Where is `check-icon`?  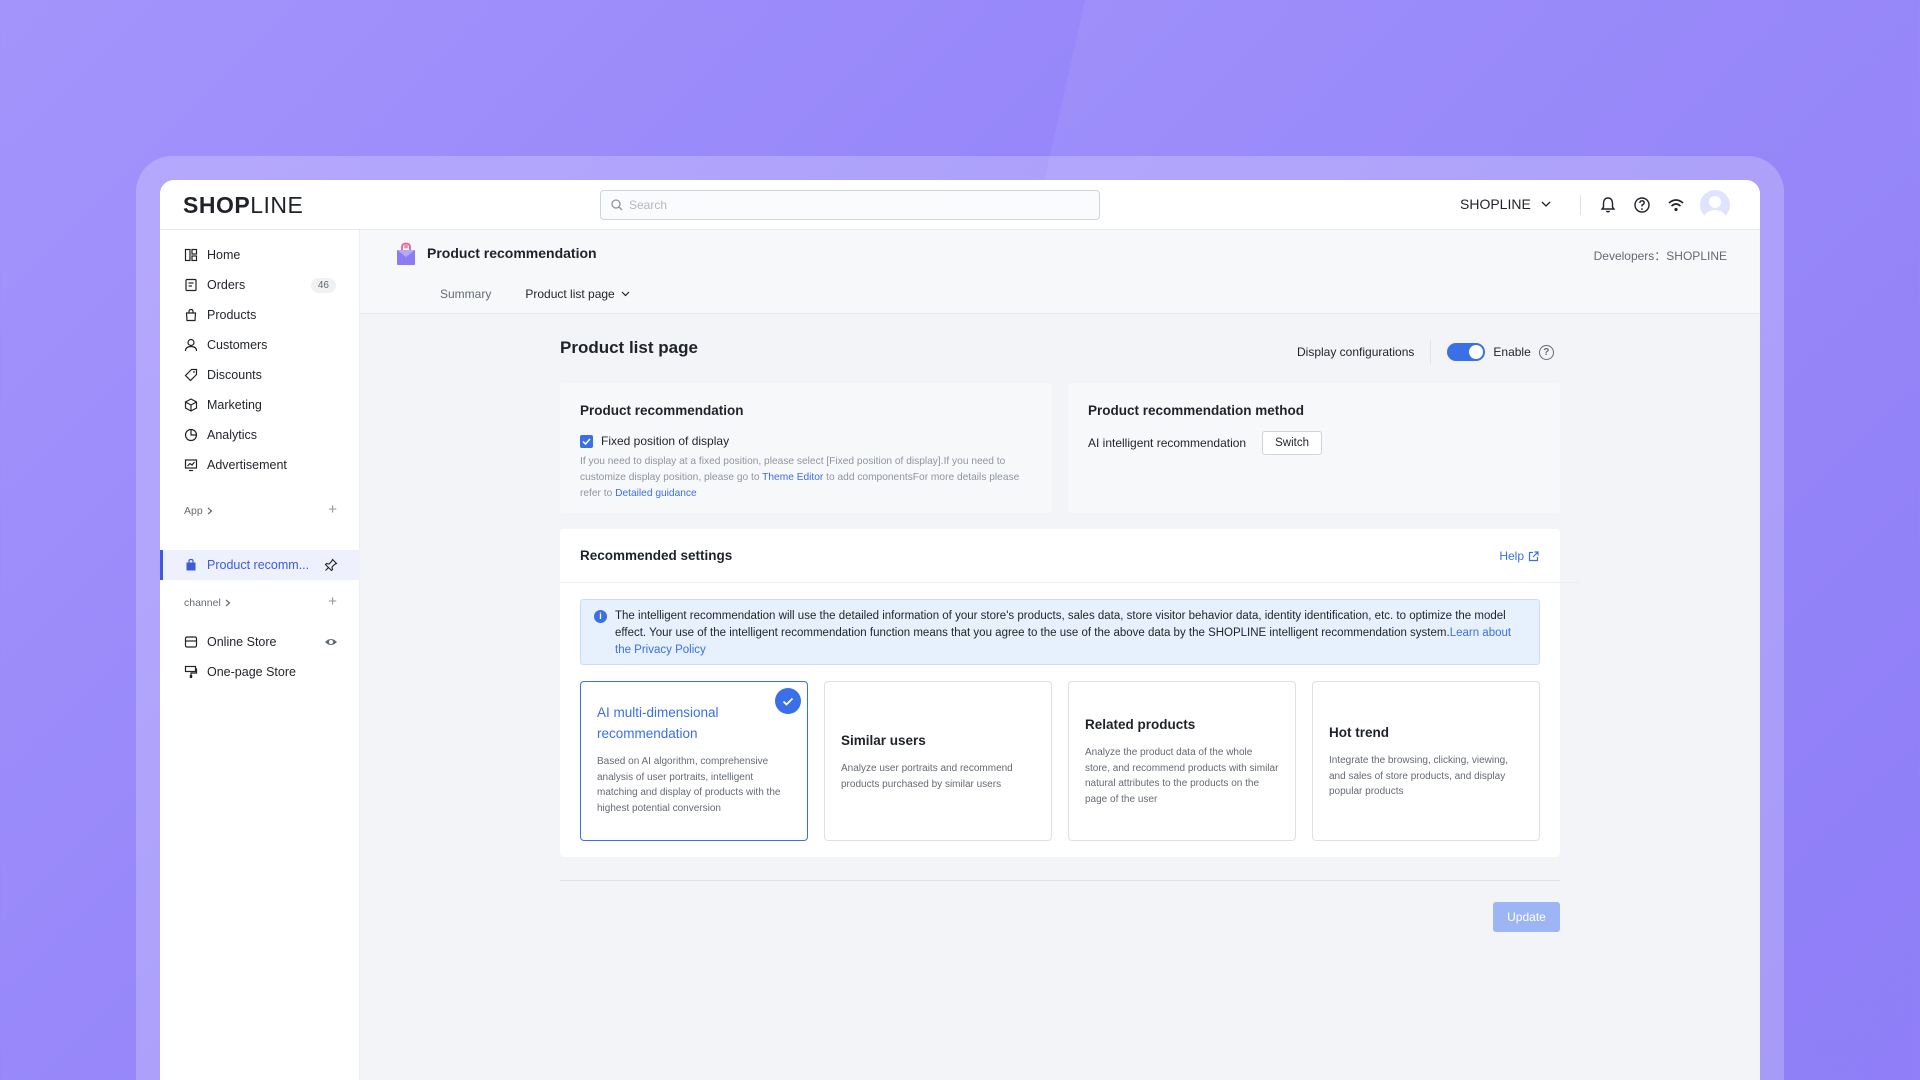 check-icon is located at coordinates (586, 441).